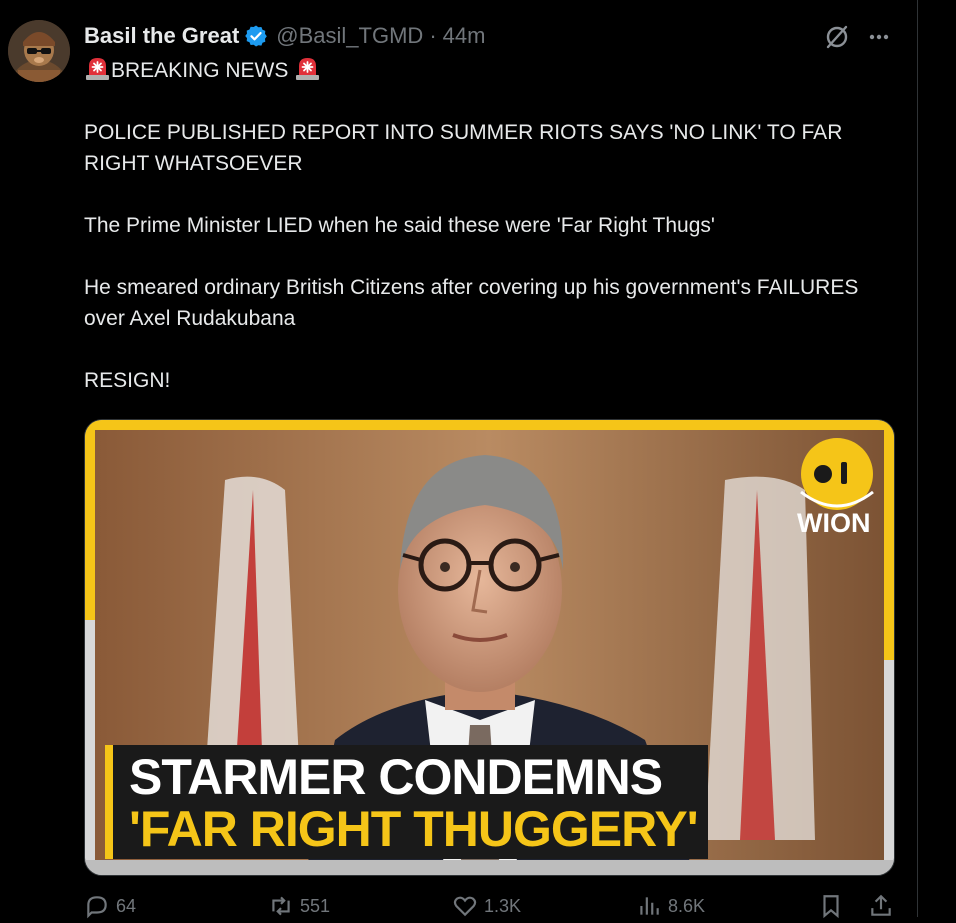 Image resolution: width=956 pixels, height=923 pixels. I want to click on more-options-icon, so click(879, 37).